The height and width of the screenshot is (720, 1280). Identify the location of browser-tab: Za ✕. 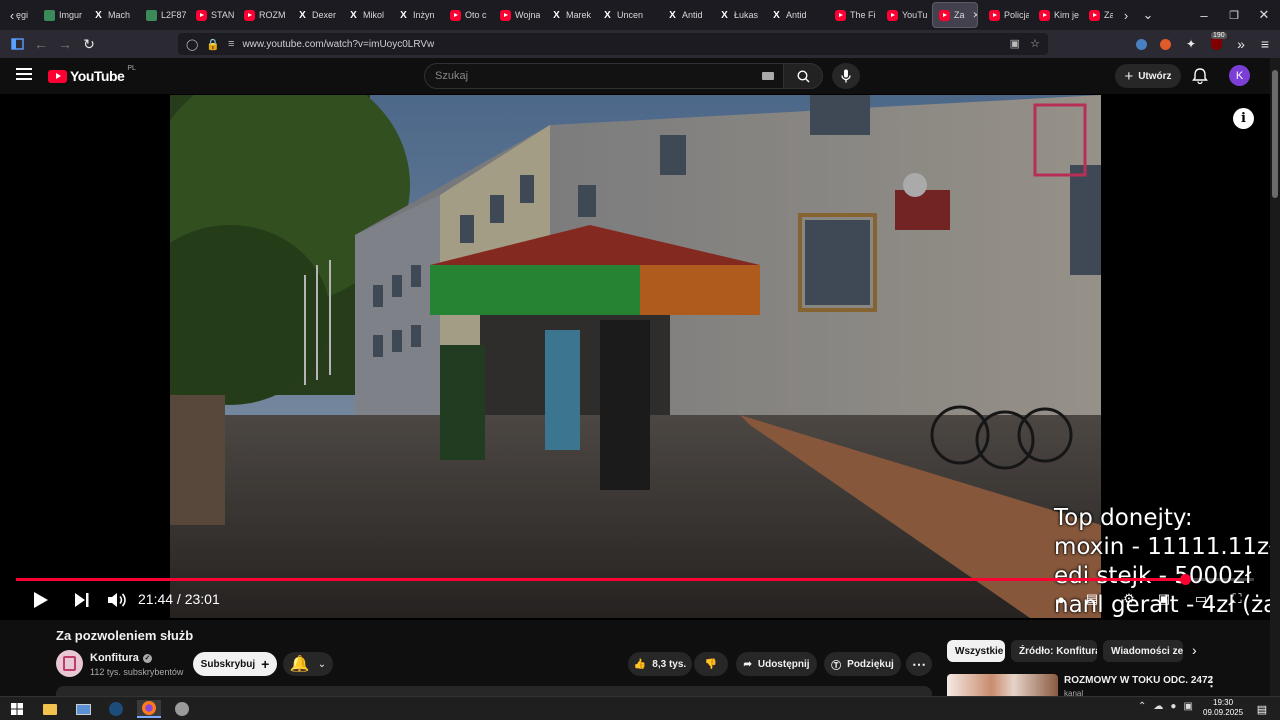
(955, 15).